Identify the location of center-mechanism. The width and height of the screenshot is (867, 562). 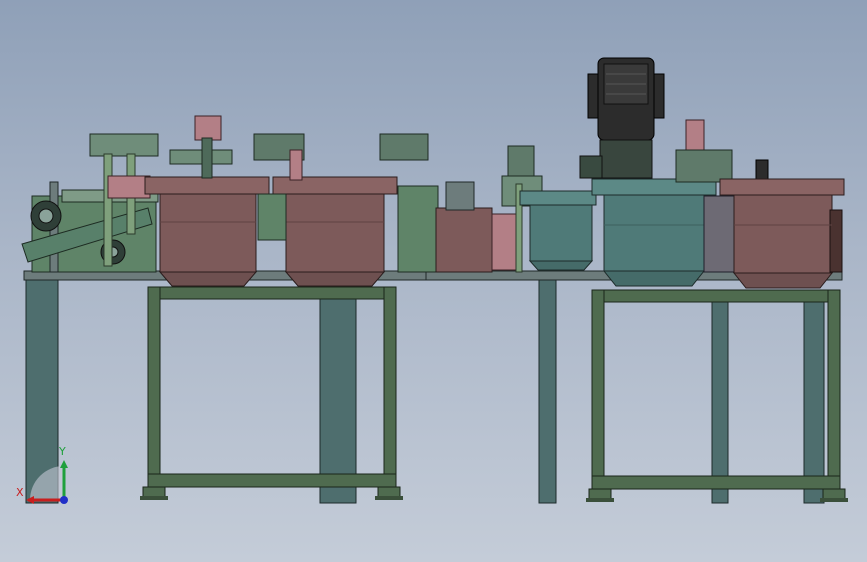
(470, 209).